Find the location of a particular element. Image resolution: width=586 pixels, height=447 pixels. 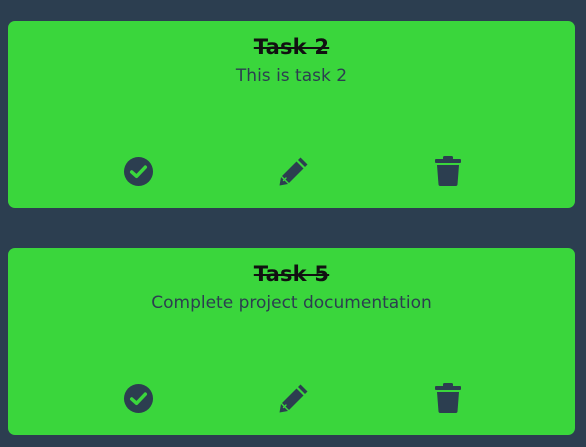

task-title: Task 5 is located at coordinates (291, 274).